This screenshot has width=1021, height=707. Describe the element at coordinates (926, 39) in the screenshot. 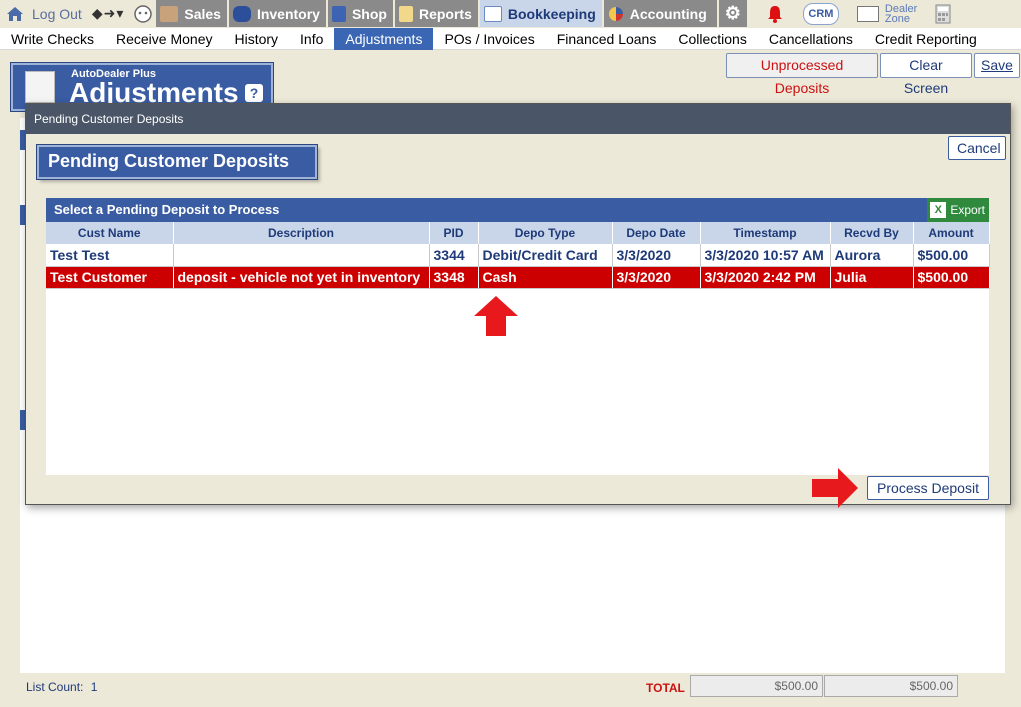

I see `subnav-credit-reporting: Credit Reporting` at that location.